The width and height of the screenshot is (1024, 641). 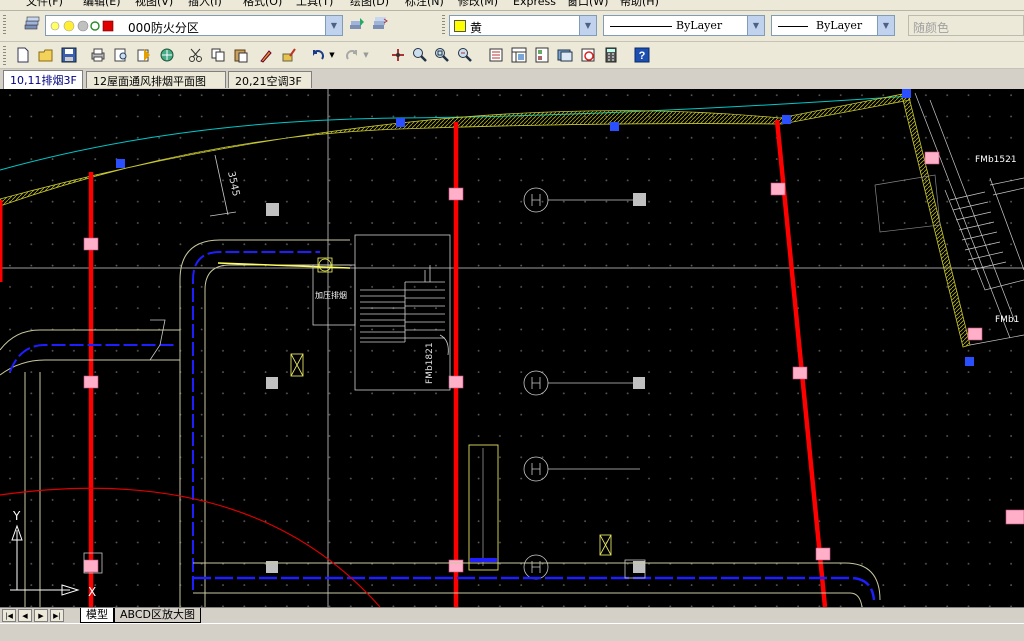 I want to click on lineweight-combo: ByLayer ▼, so click(x=833, y=25).